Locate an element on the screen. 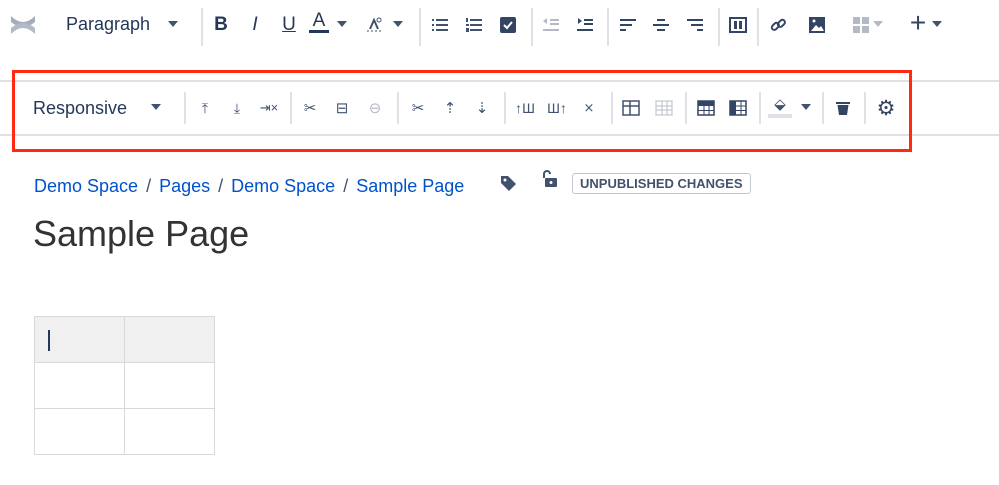  bold-button: B is located at coordinates (221, 25).